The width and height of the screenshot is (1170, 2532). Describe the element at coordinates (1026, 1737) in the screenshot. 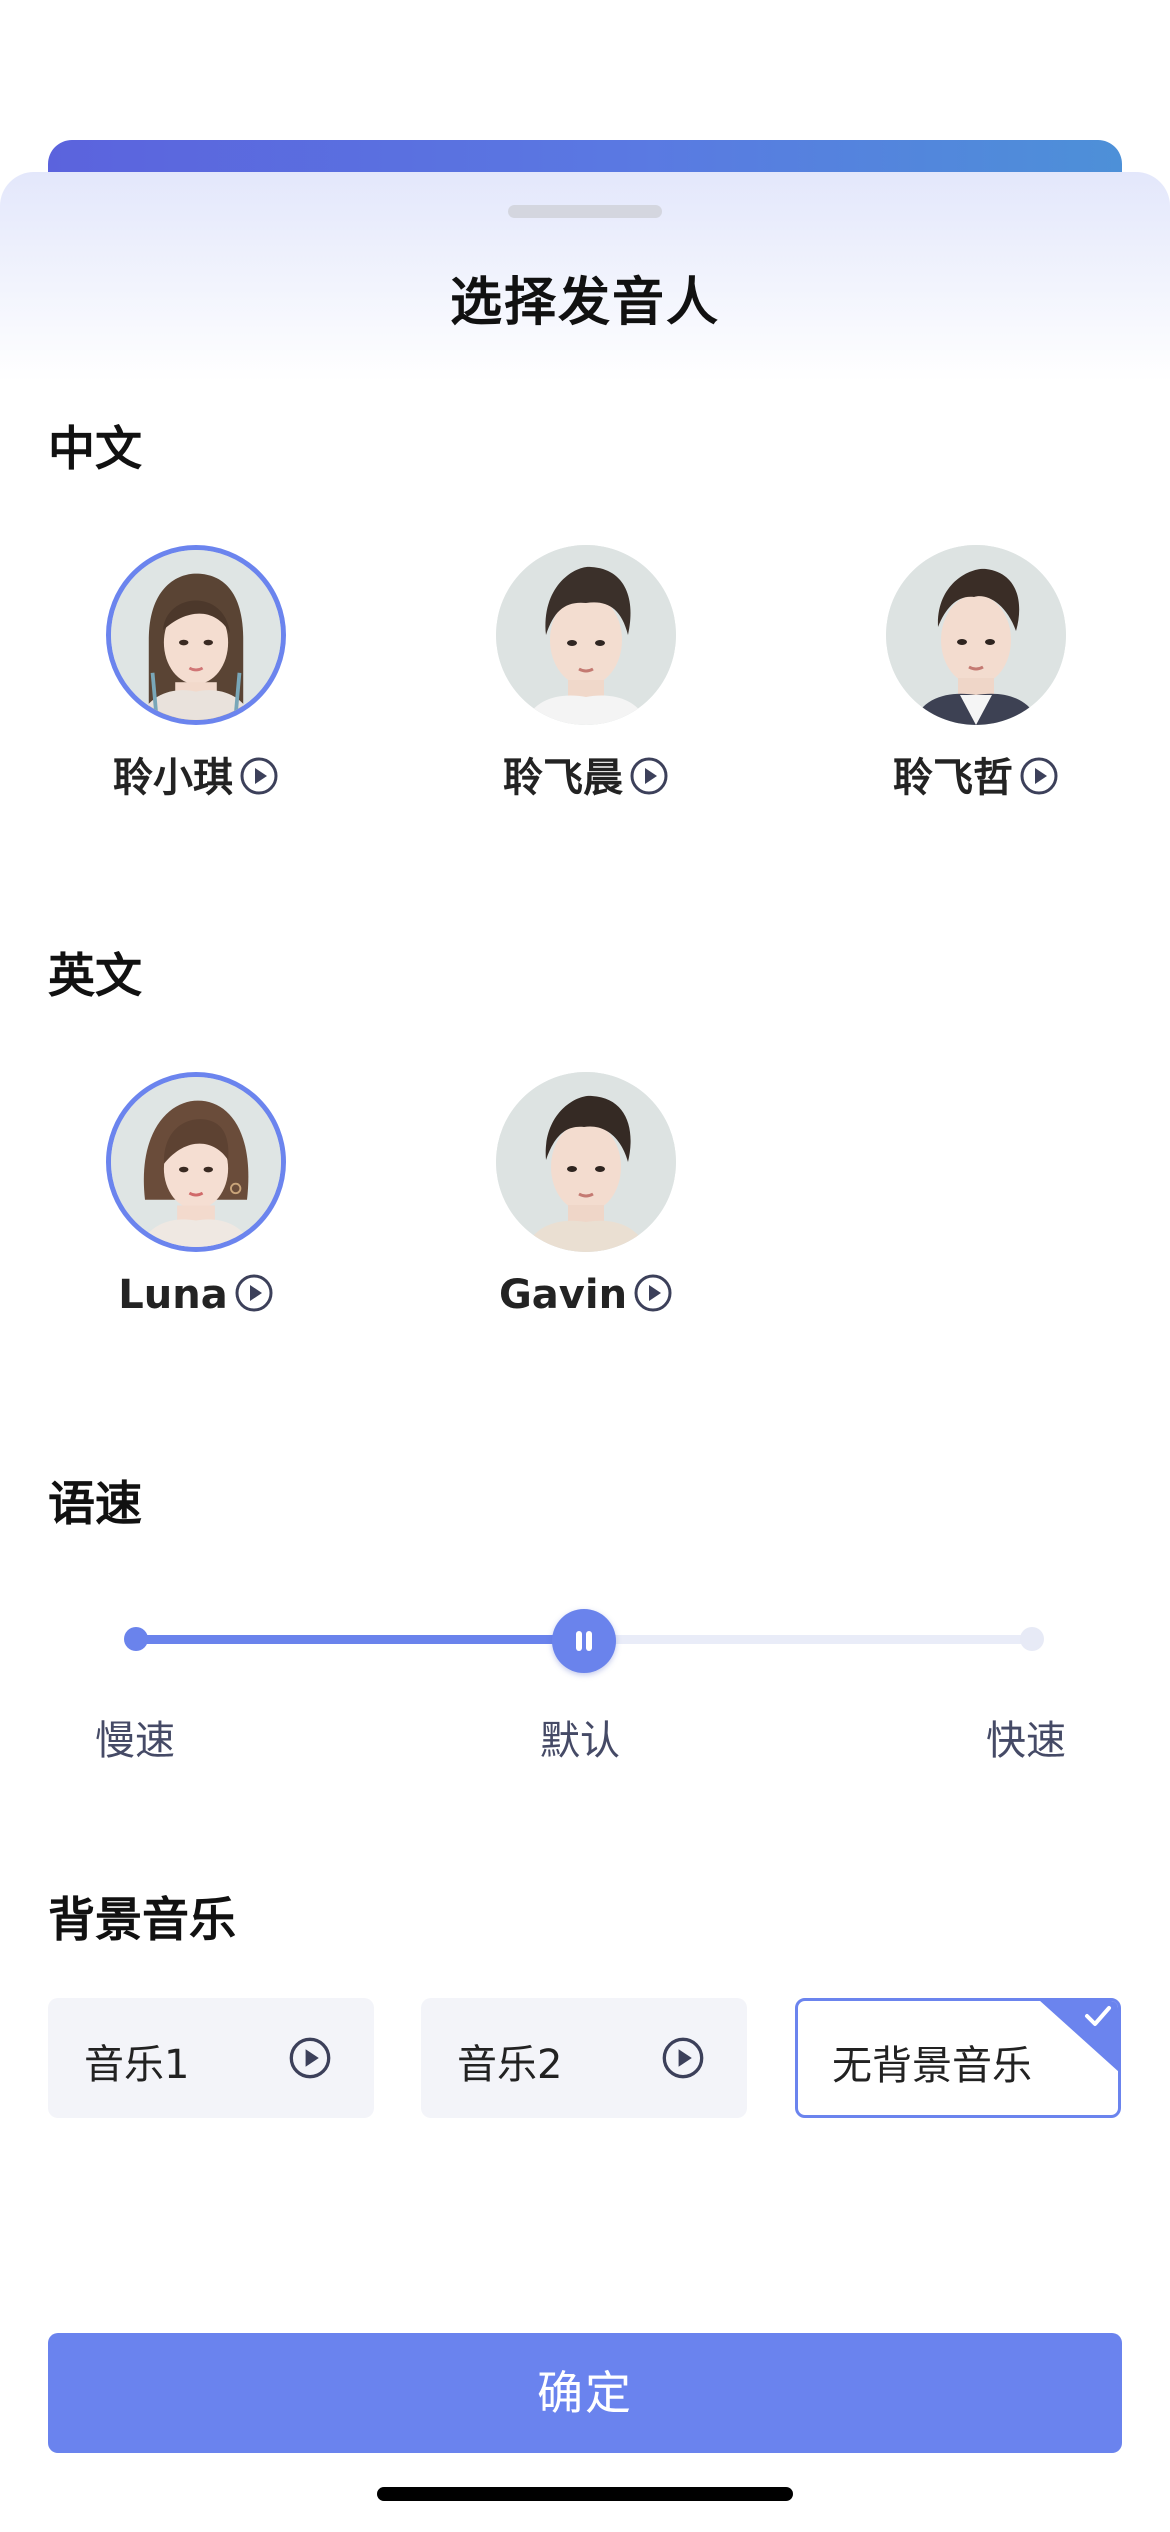

I see `speed-label-fast: 快速` at that location.